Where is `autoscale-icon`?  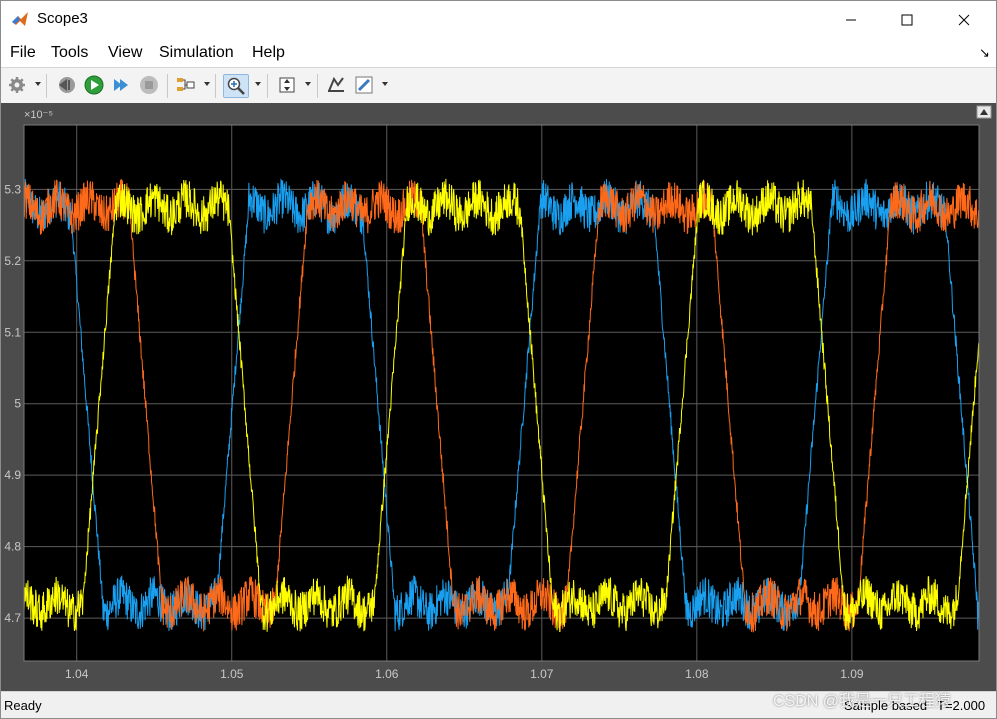 autoscale-icon is located at coordinates (287, 85).